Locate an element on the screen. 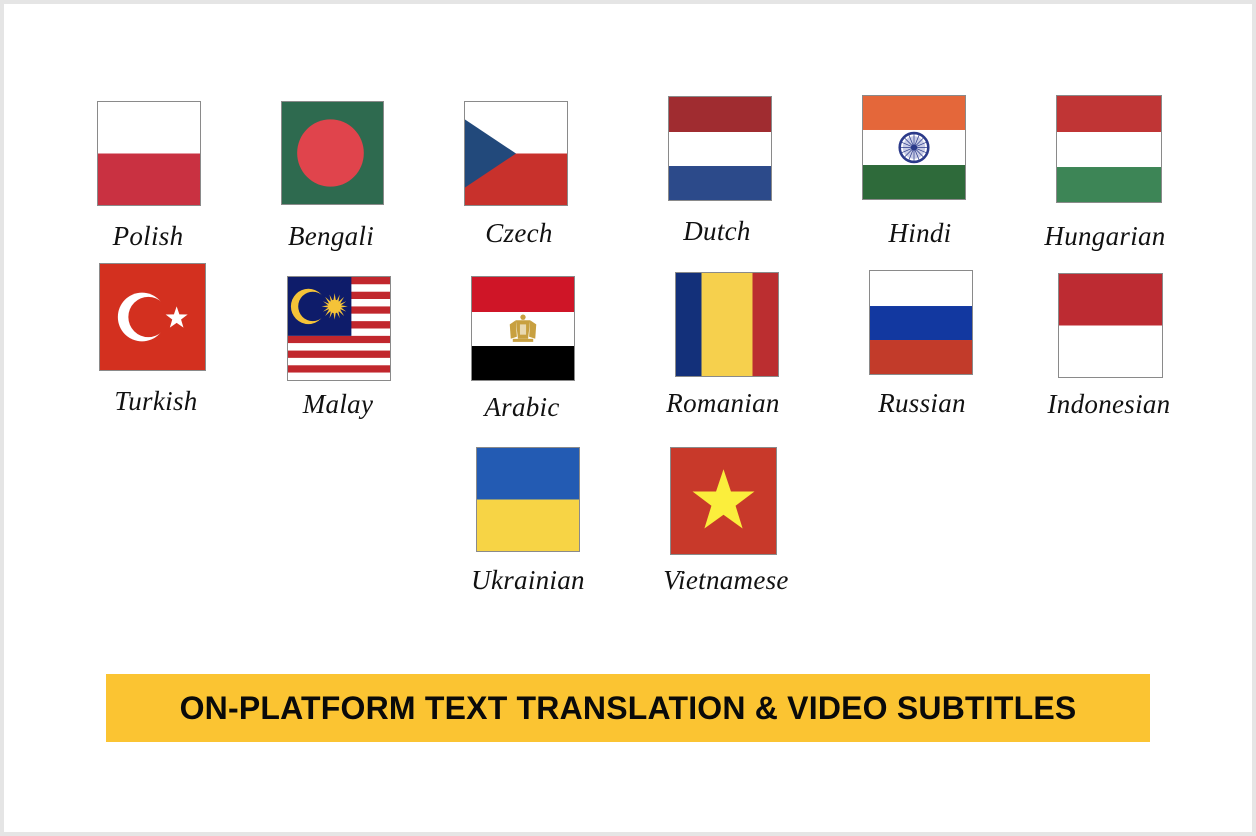 This screenshot has height=836, width=1256. language-label-indonesian: Indonesian is located at coordinates (1109, 404).